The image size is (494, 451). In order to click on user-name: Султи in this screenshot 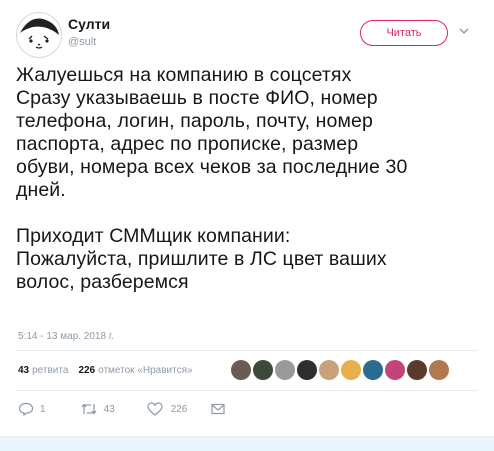, I will do `click(89, 24)`.